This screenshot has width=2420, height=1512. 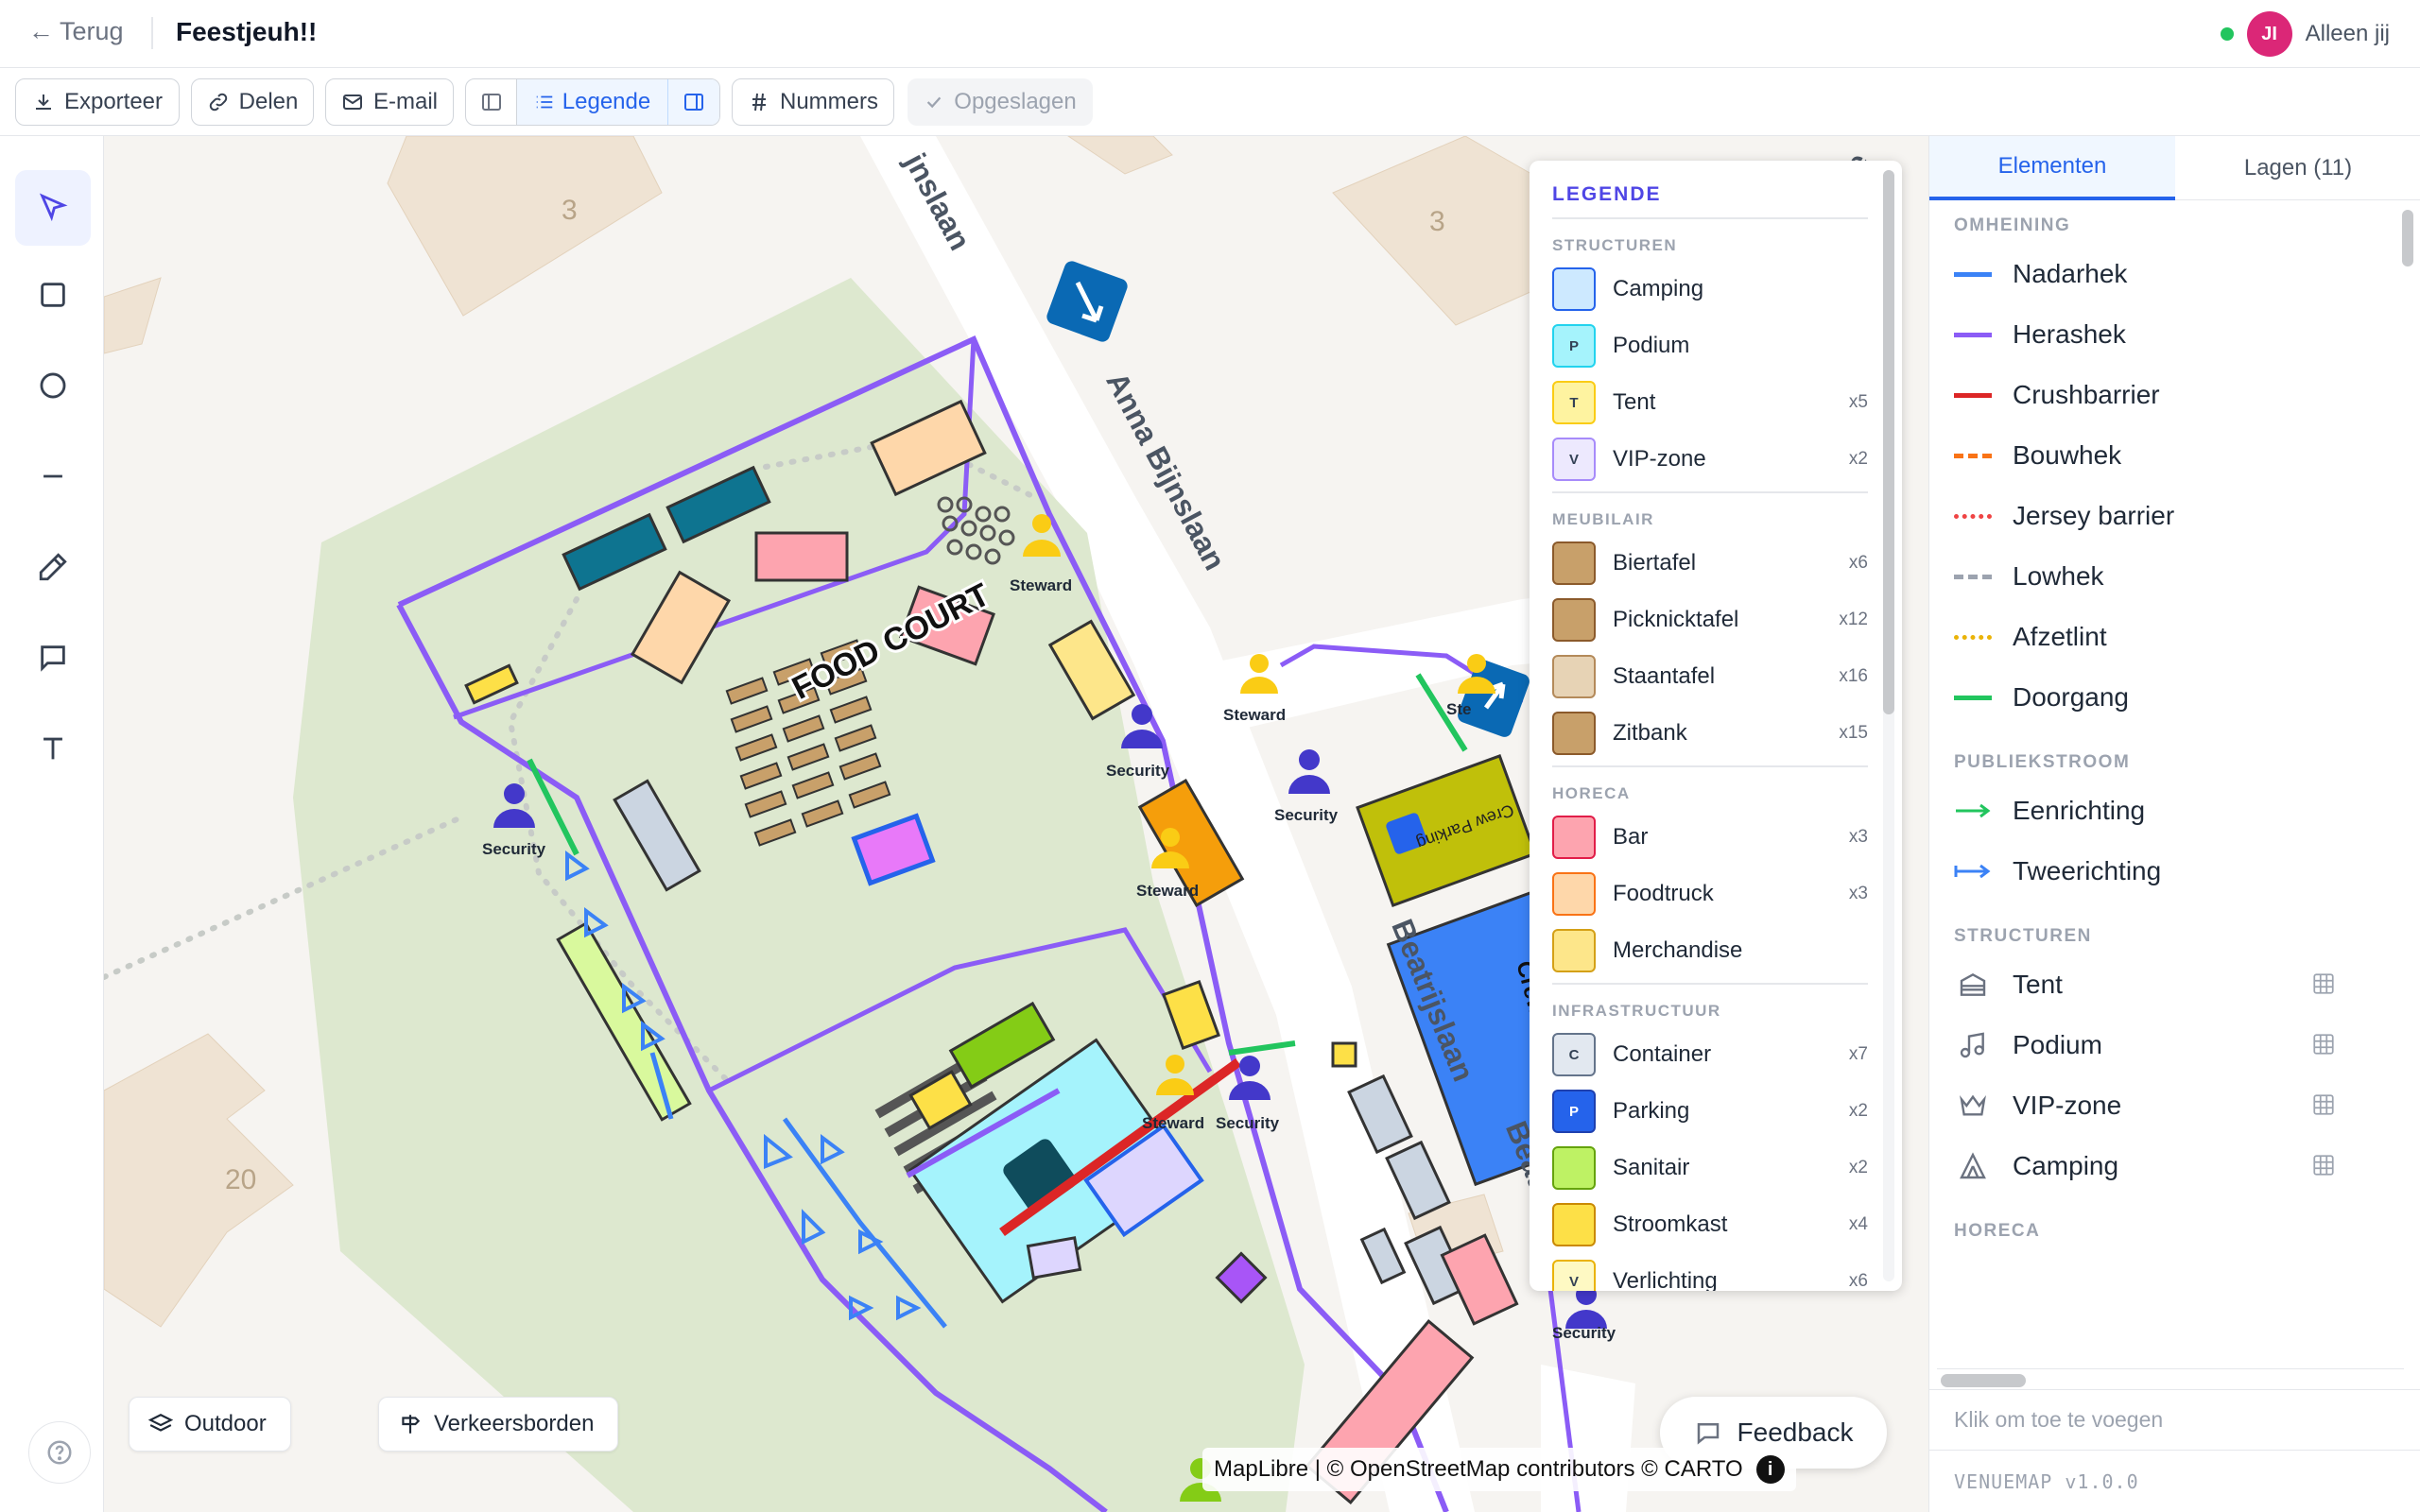 What do you see at coordinates (1710, 1272) in the screenshot?
I see `legend-item: V Verlichting x6` at bounding box center [1710, 1272].